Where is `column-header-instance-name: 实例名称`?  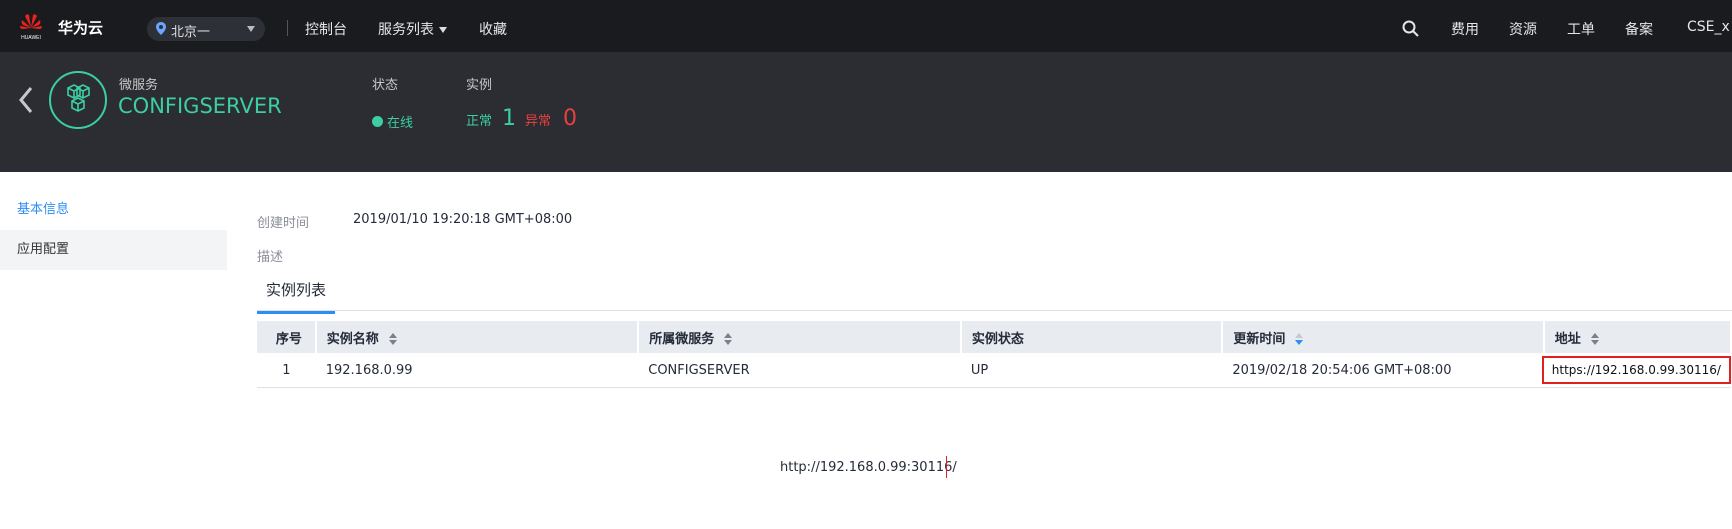 column-header-instance-name: 实例名称 is located at coordinates (477, 337).